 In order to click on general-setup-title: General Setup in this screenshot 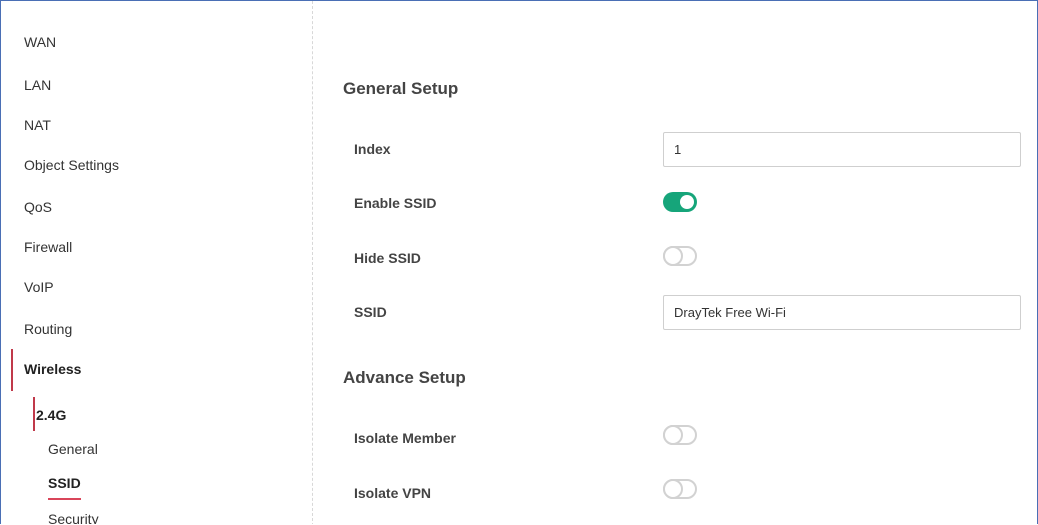, I will do `click(401, 88)`.